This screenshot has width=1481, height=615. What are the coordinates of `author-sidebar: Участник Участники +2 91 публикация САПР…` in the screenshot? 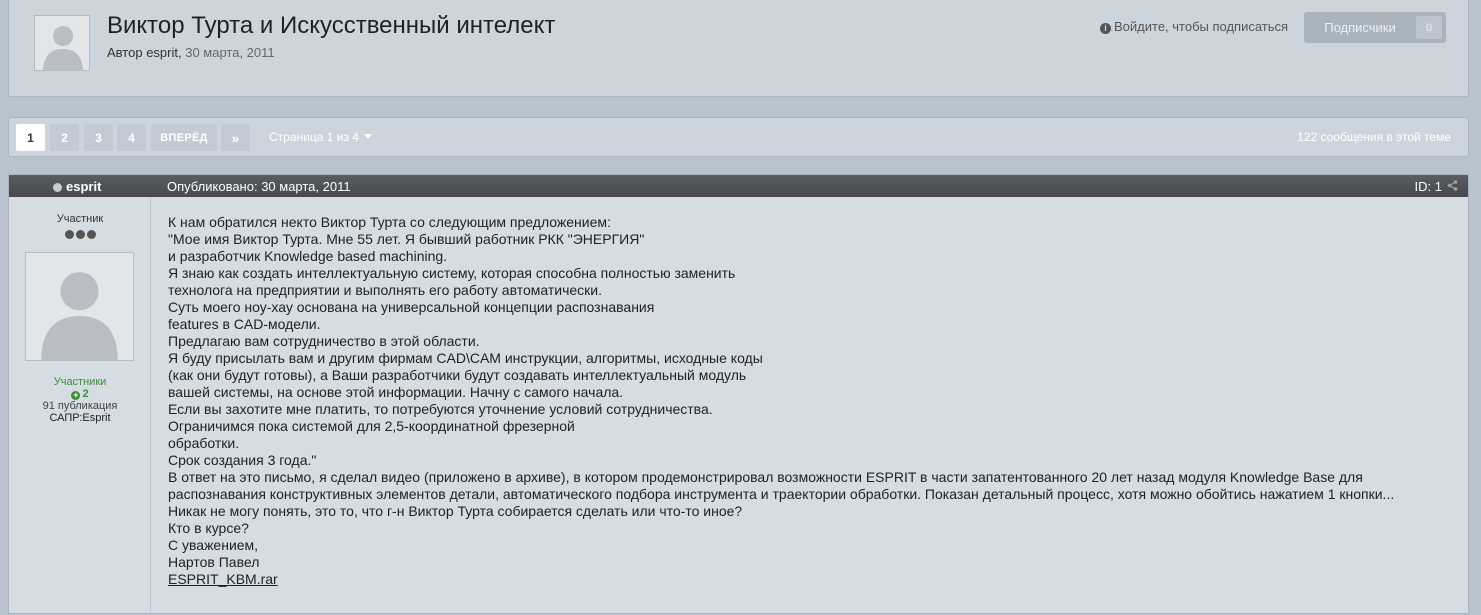 It's located at (80, 406).